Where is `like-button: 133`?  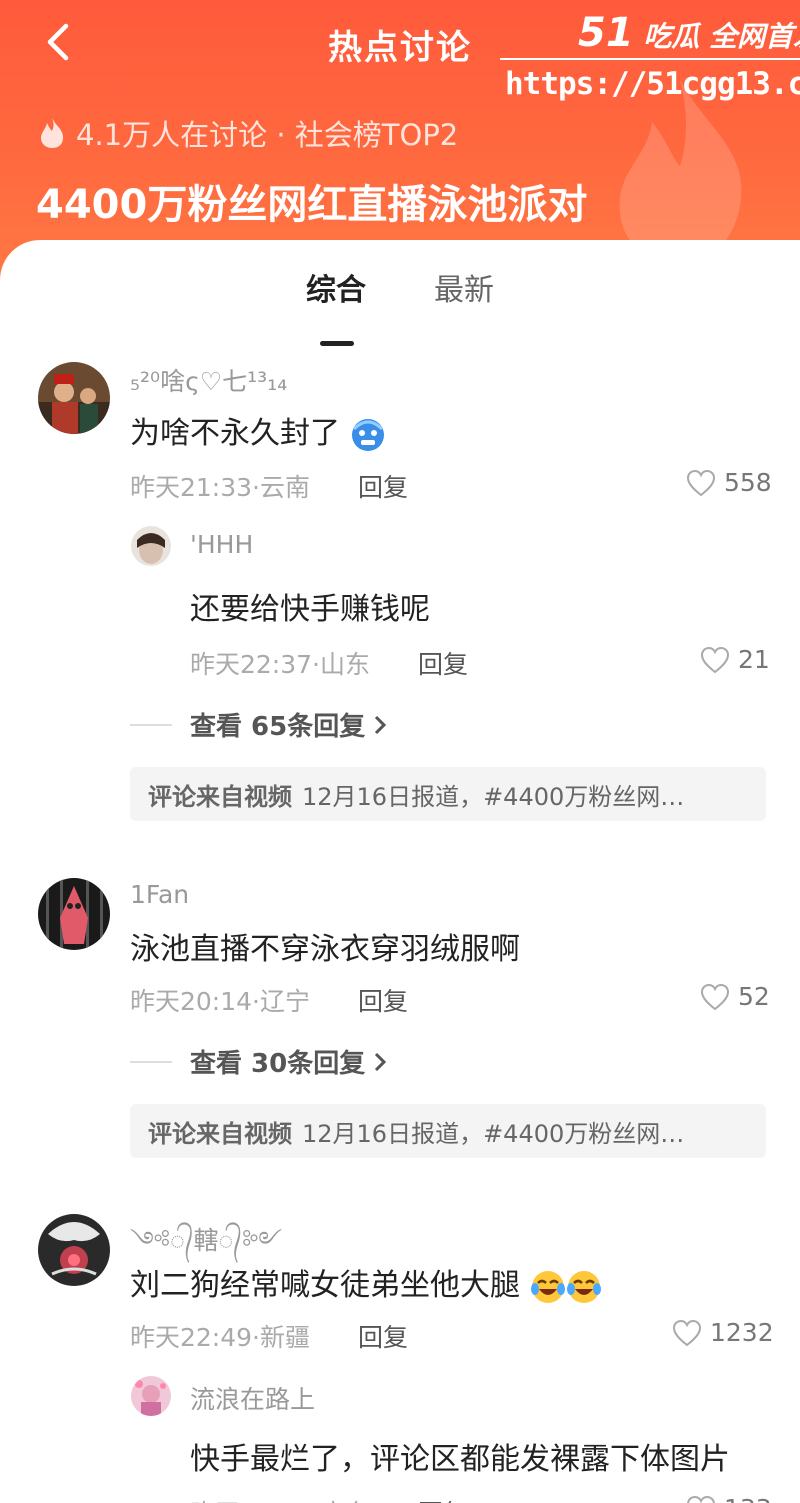
like-button: 133 is located at coordinates (729, 1498).